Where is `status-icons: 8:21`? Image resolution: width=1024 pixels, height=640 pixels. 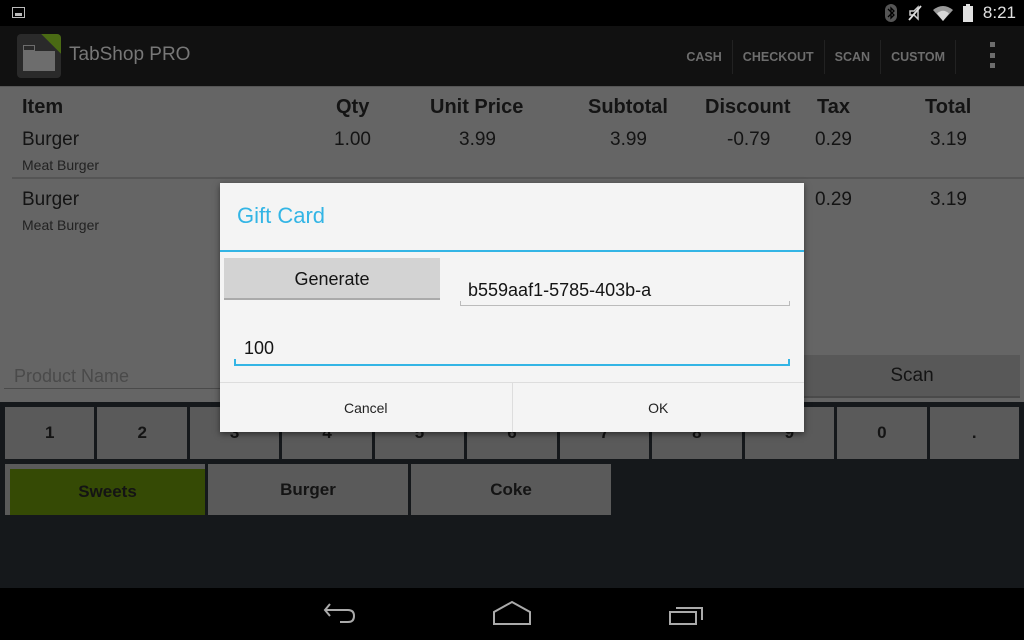 status-icons: 8:21 is located at coordinates (950, 13).